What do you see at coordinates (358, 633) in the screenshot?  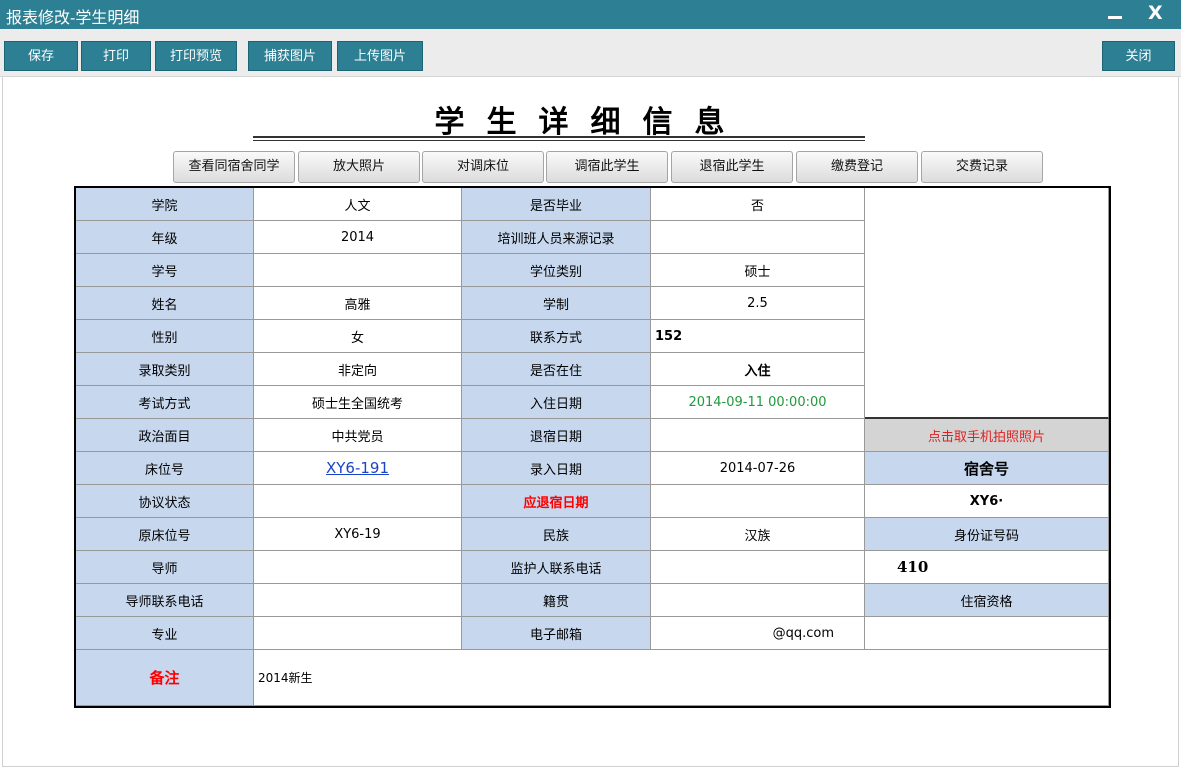 I see `value-major` at bounding box center [358, 633].